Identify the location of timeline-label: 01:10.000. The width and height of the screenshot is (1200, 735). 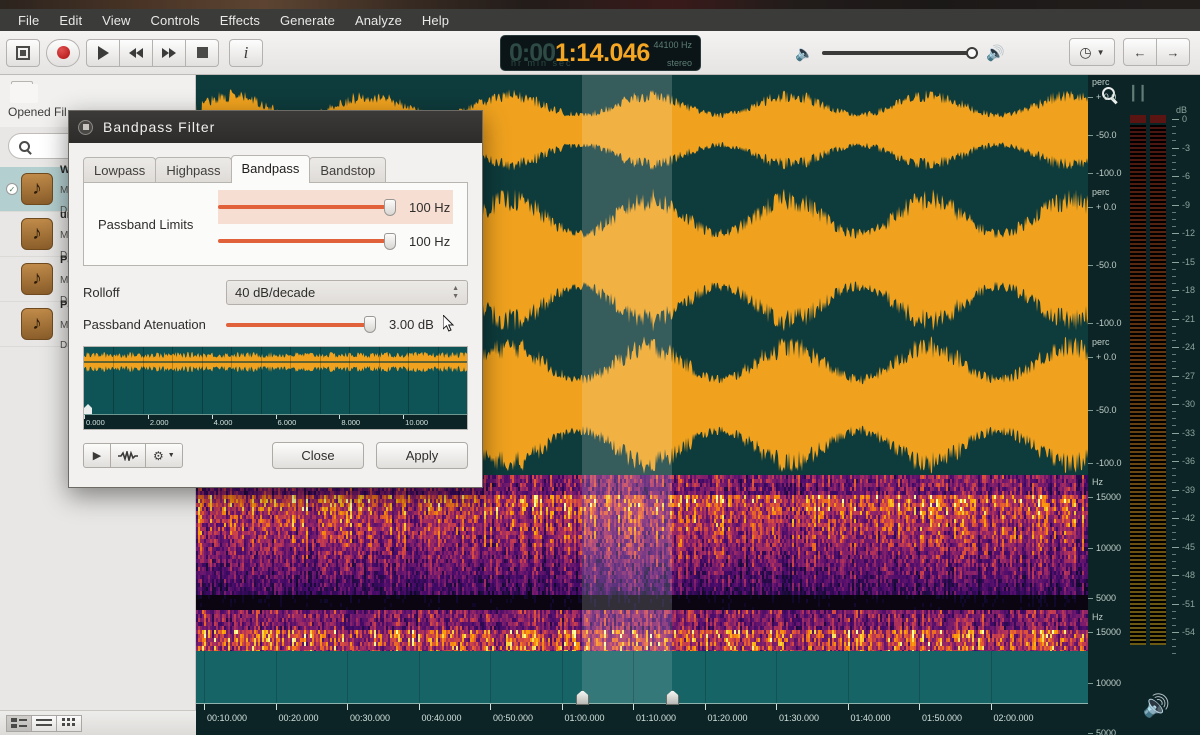
(656, 718).